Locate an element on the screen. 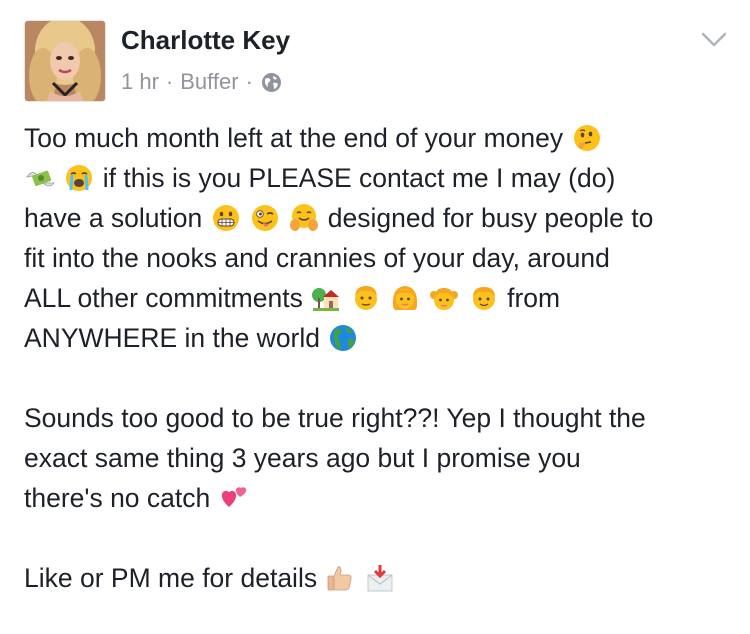  post-text: there's no catch is located at coordinates (121, 498).